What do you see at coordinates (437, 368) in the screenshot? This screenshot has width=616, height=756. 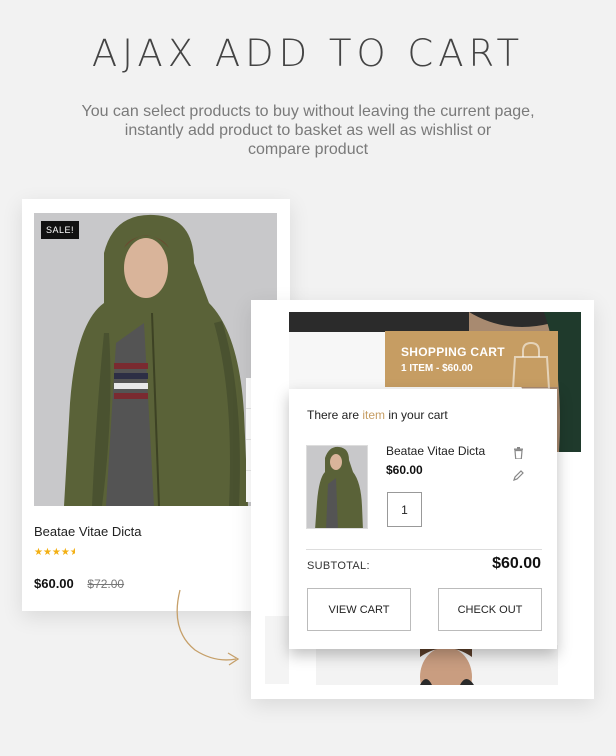 I see `cart-header-summary: 1 ITEM - $60.00` at bounding box center [437, 368].